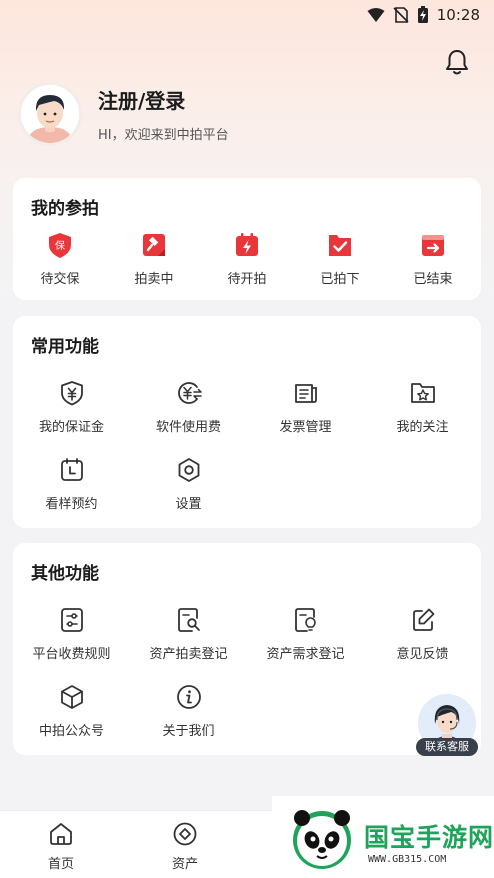 This screenshot has height=878, width=494. Describe the element at coordinates (72, 470) in the screenshot. I see `calendar-clock-icon` at that location.